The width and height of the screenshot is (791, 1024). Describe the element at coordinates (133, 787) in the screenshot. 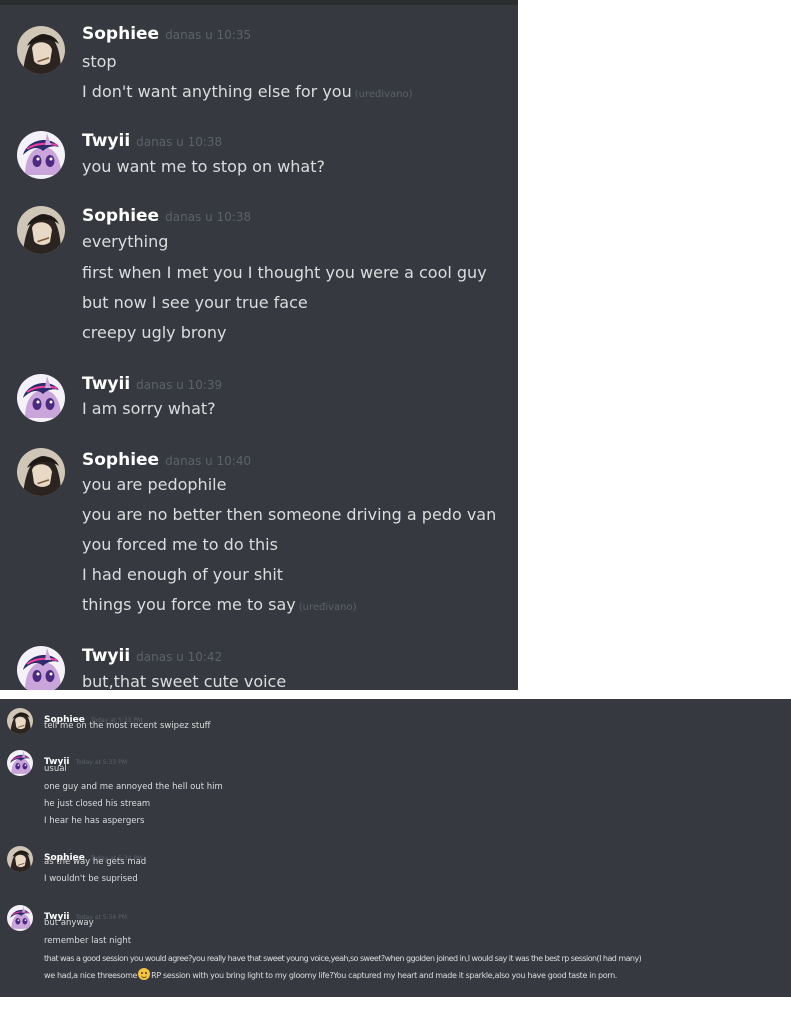

I see `message-text: one guy and me annoyed the hell out him` at that location.